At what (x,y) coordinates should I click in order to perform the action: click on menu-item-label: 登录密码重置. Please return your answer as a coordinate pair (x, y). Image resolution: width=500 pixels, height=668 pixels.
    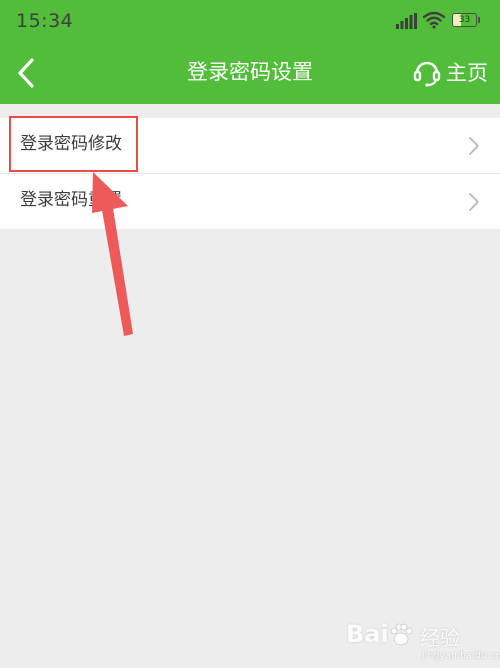
    Looking at the image, I should click on (71, 200).